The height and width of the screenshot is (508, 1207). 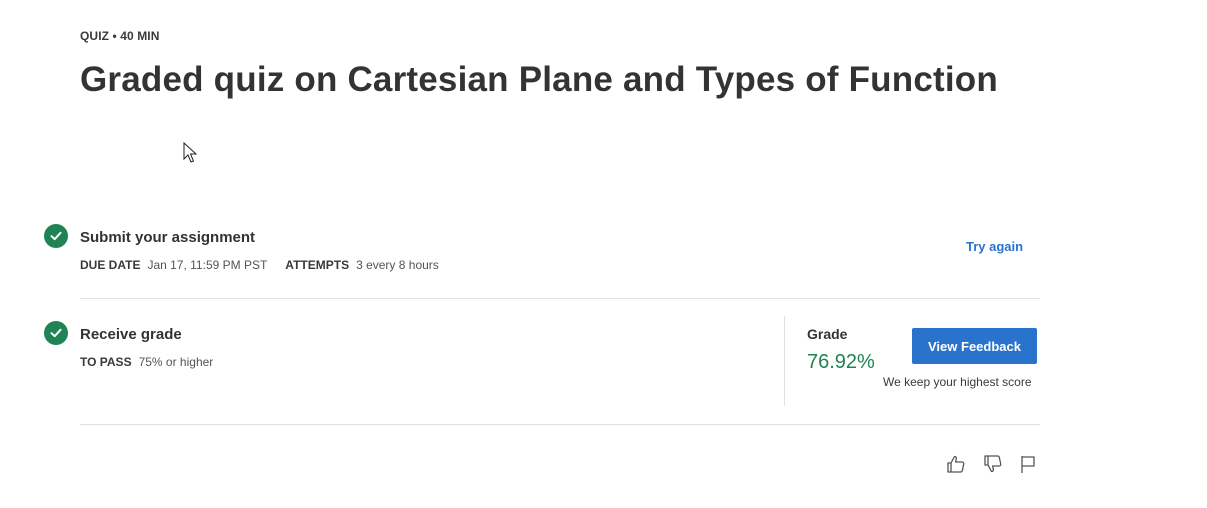 What do you see at coordinates (207, 265) in the screenshot?
I see `due-date-value: Jan 17, 11:59 PM PST` at bounding box center [207, 265].